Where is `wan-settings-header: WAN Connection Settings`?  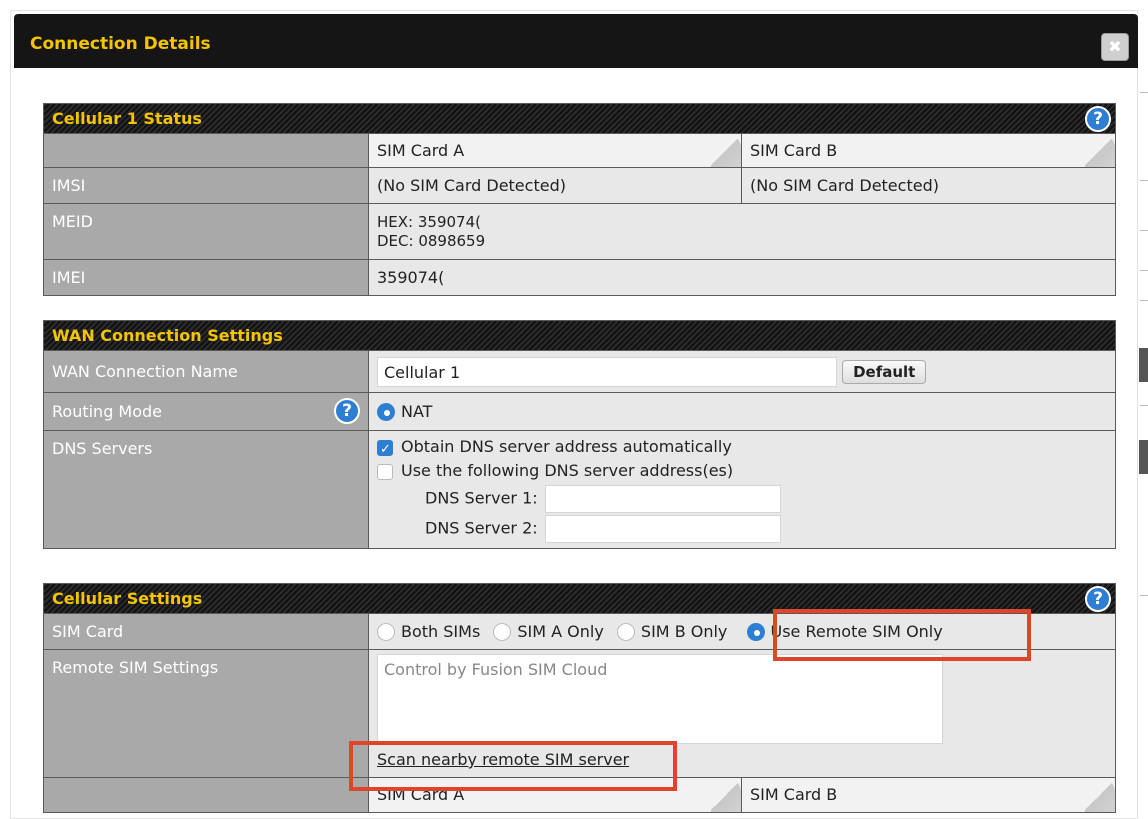 wan-settings-header: WAN Connection Settings is located at coordinates (579, 335).